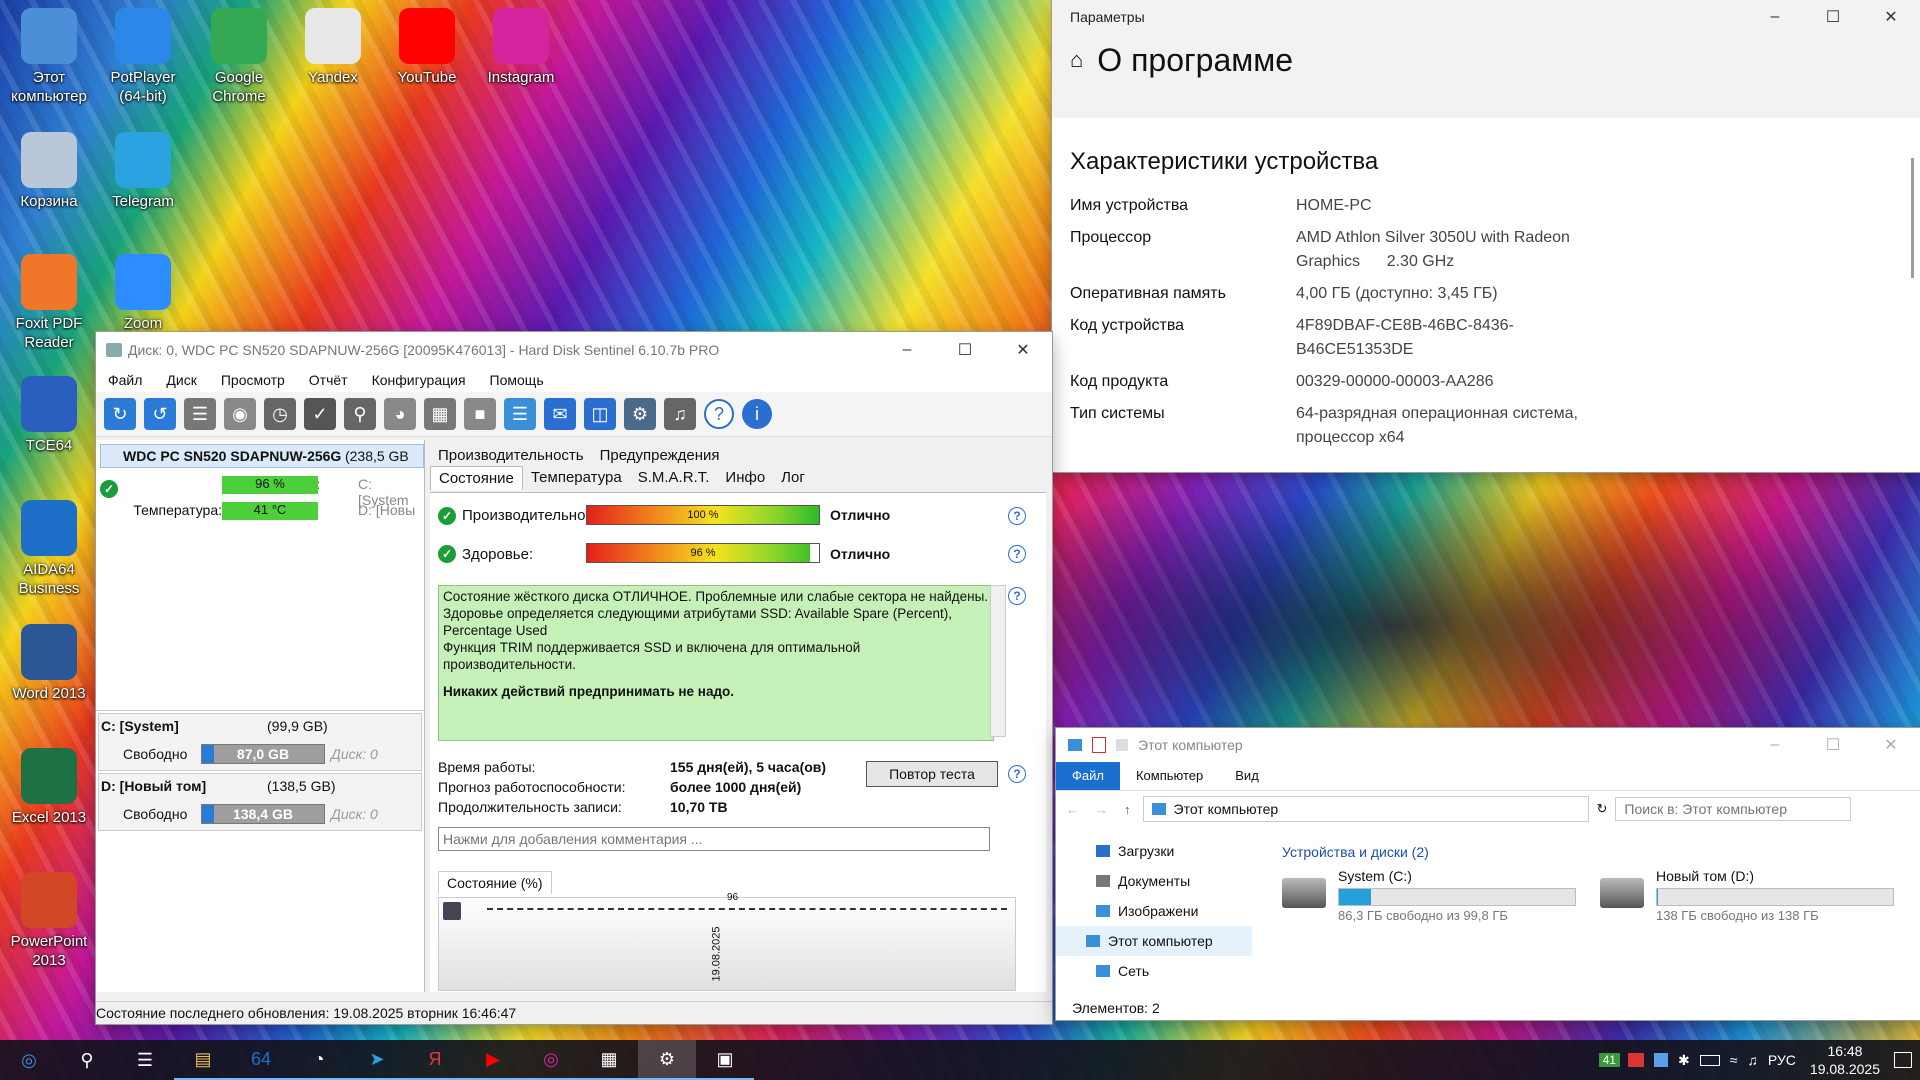 This screenshot has width=1920, height=1080. I want to click on yandex-icon: Я, so click(435, 1060).